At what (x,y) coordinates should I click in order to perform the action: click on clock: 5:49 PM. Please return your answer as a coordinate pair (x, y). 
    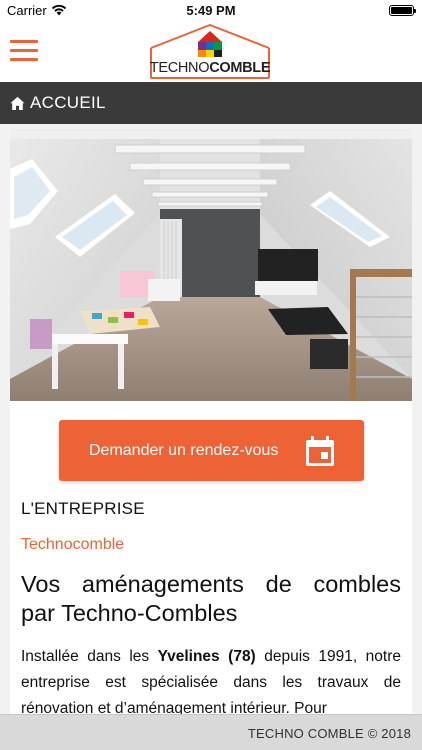
    Looking at the image, I should click on (211, 10).